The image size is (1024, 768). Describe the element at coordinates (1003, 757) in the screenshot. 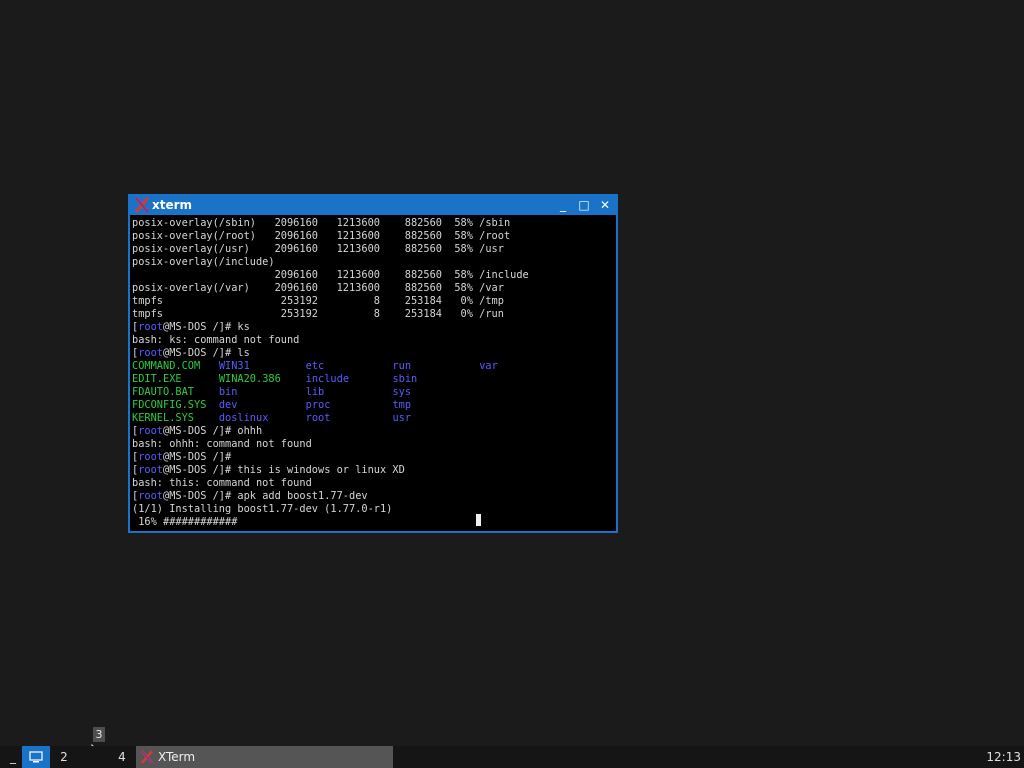

I see `clock: 12:13` at that location.